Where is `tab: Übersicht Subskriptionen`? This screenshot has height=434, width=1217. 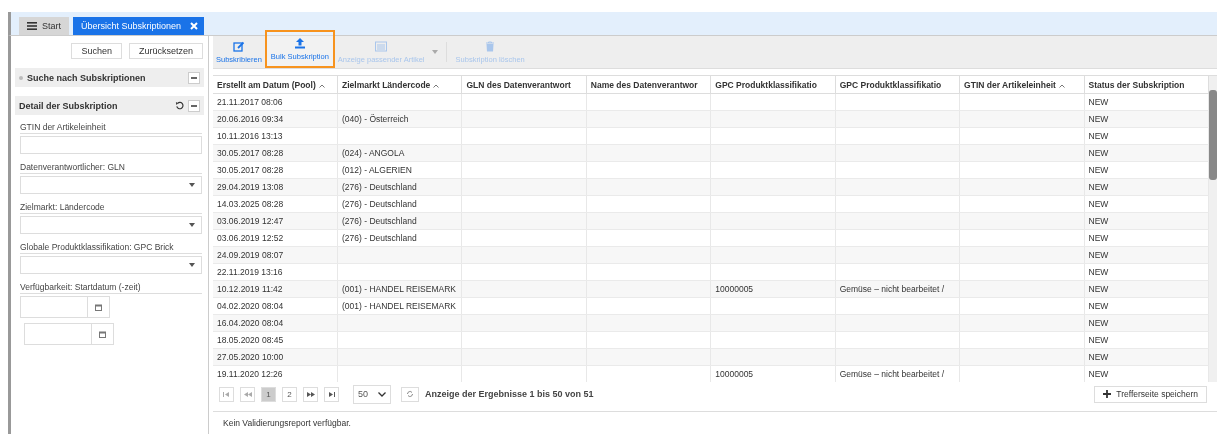
tab: Übersicht Subskriptionen is located at coordinates (139, 26).